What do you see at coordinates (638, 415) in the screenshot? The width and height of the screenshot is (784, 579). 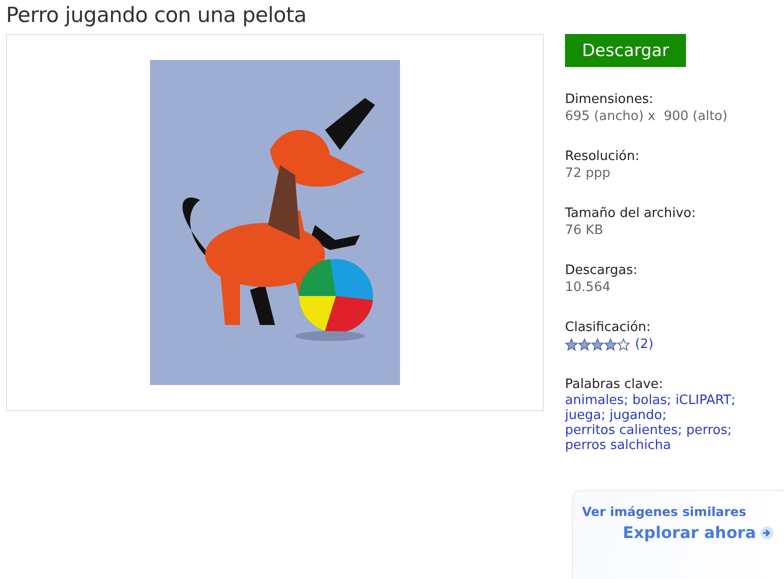 I see `keyword-link: jugando;` at bounding box center [638, 415].